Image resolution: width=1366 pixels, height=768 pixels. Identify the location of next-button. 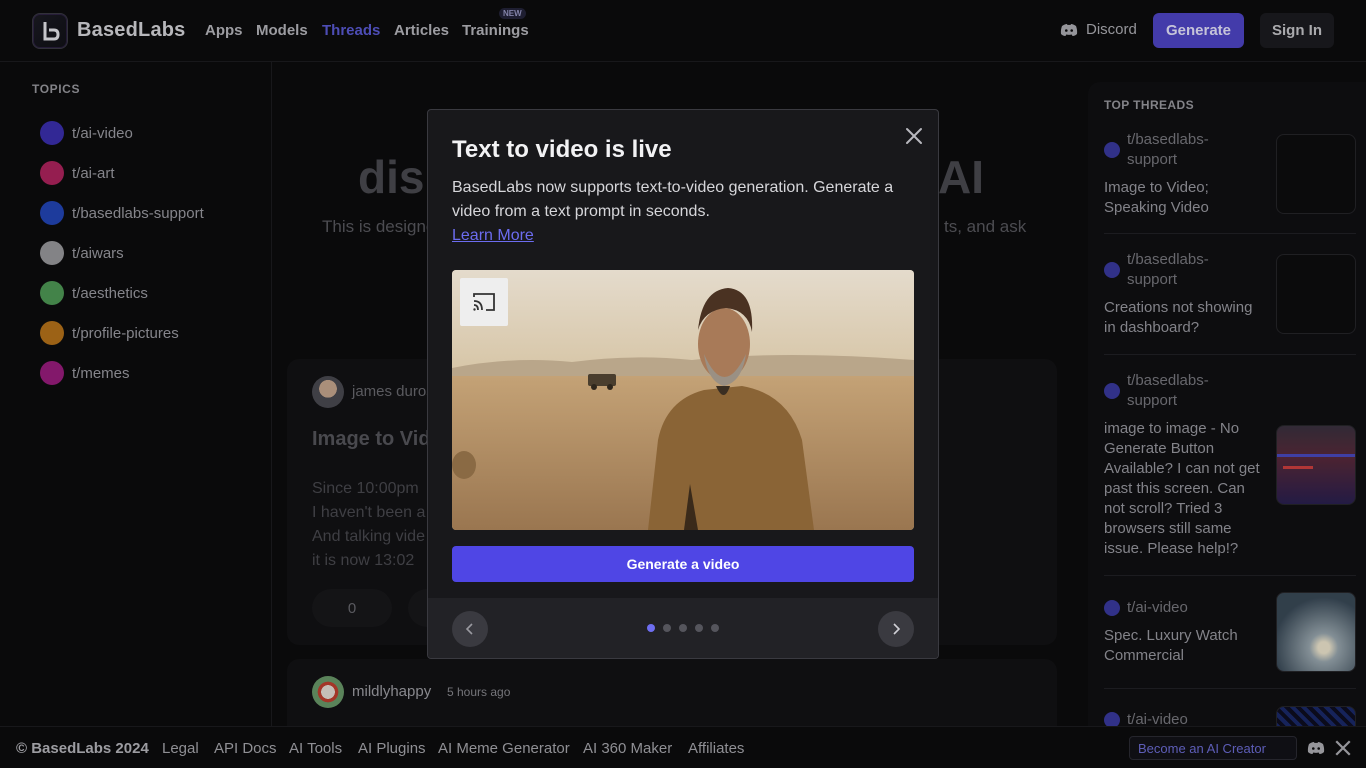
(896, 629).